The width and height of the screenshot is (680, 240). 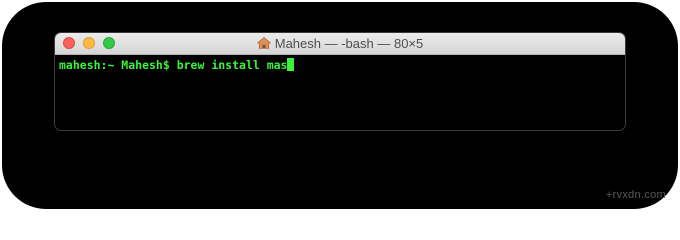 What do you see at coordinates (118, 65) in the screenshot?
I see `shell-prompt: mahesh:~ Mahesh$` at bounding box center [118, 65].